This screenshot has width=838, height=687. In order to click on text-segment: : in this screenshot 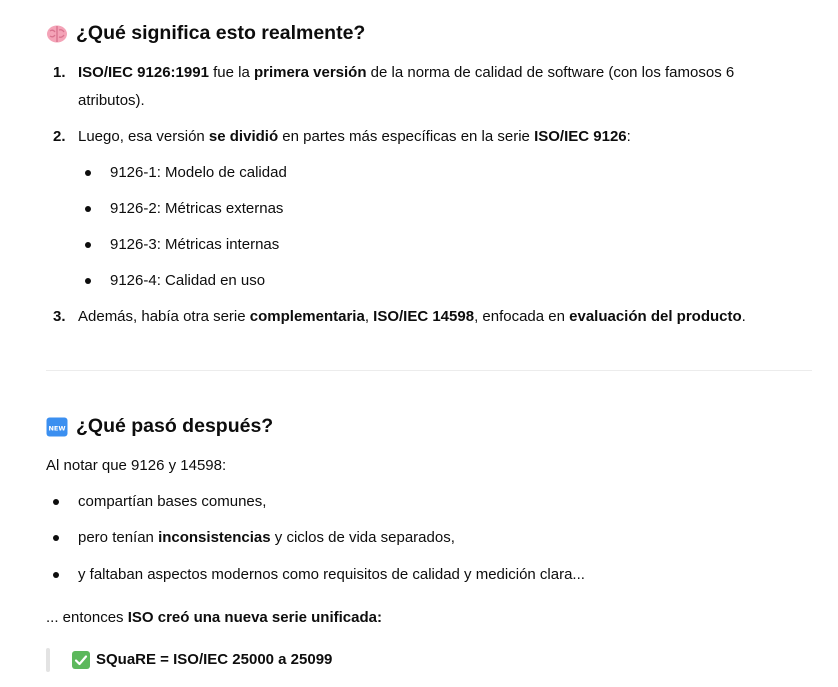, I will do `click(628, 136)`.